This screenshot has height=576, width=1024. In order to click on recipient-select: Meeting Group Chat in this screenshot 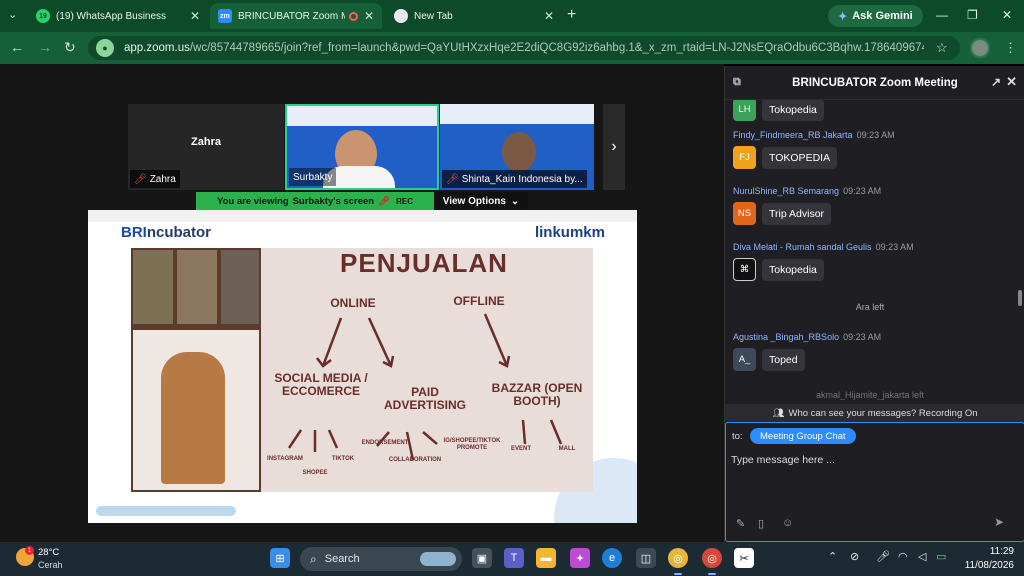, I will do `click(803, 436)`.